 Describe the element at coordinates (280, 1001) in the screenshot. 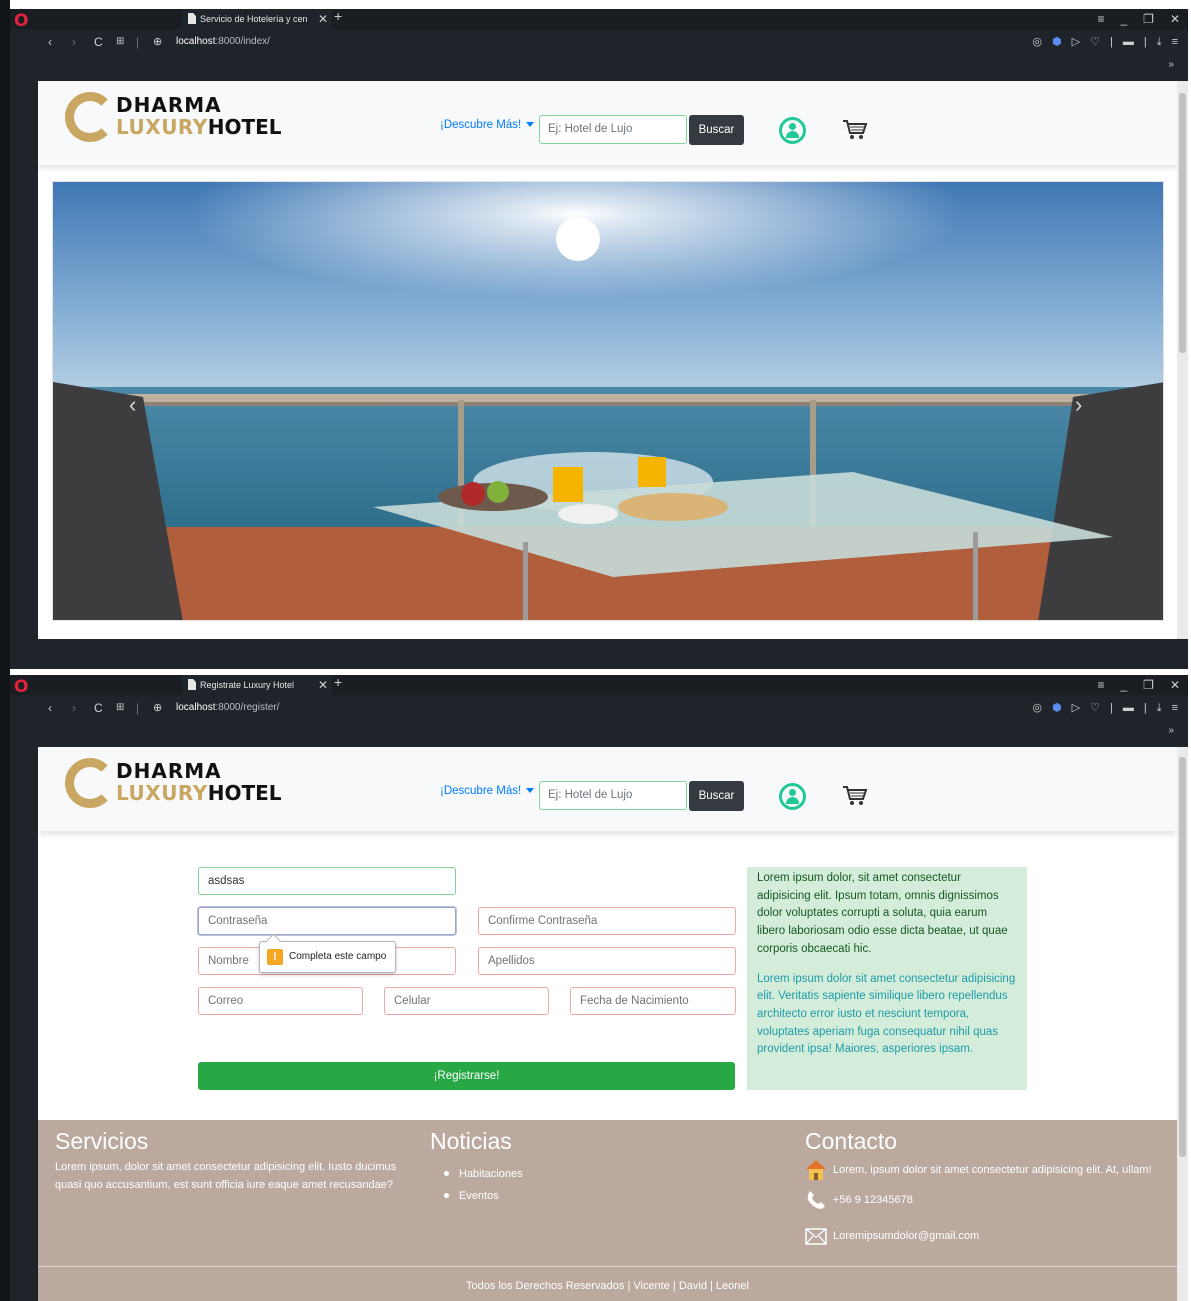

I see `correo-field: Correo` at that location.